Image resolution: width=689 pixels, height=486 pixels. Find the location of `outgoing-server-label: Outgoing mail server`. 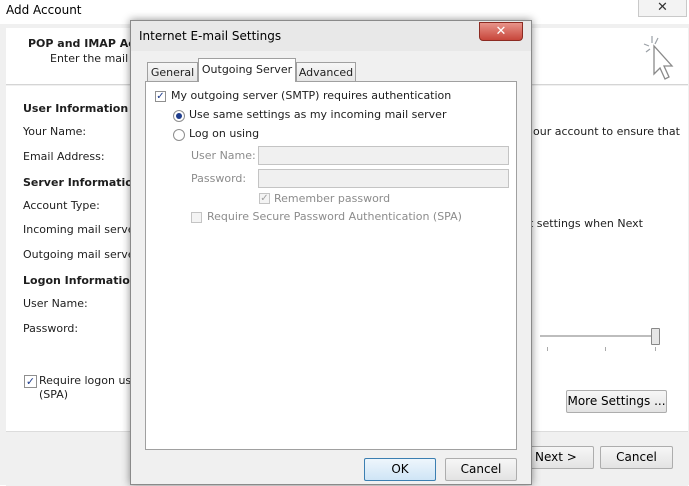

outgoing-server-label: Outgoing mail server is located at coordinates (81, 254).